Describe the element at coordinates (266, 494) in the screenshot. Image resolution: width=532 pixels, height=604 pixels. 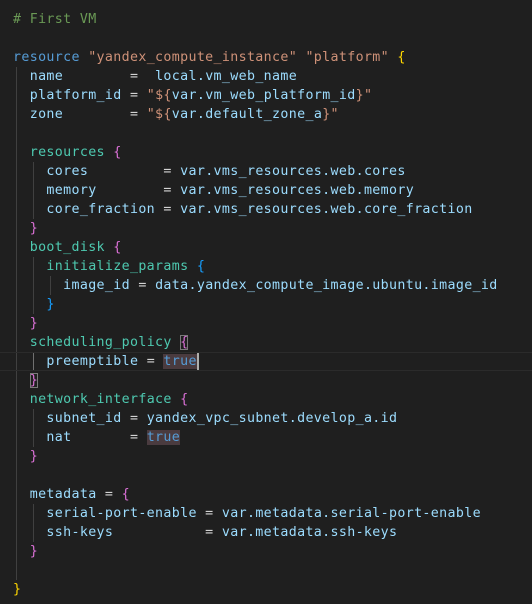
I see `code-line: metadata = {` at that location.